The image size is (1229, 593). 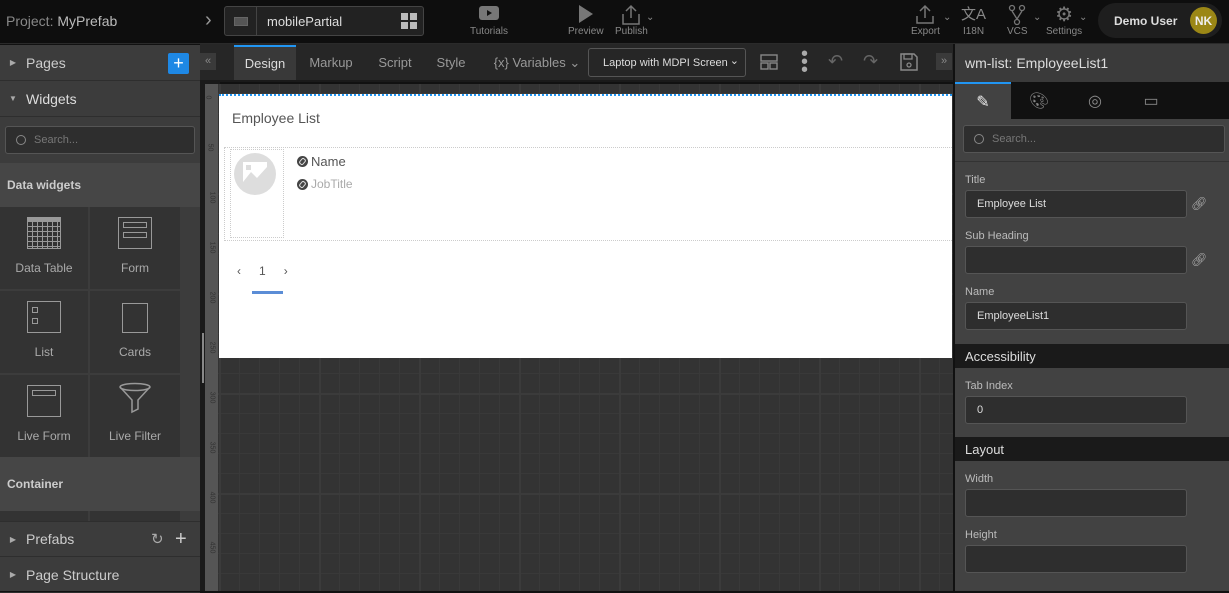 I want to click on page-name: mobilePartial, so click(x=305, y=21).